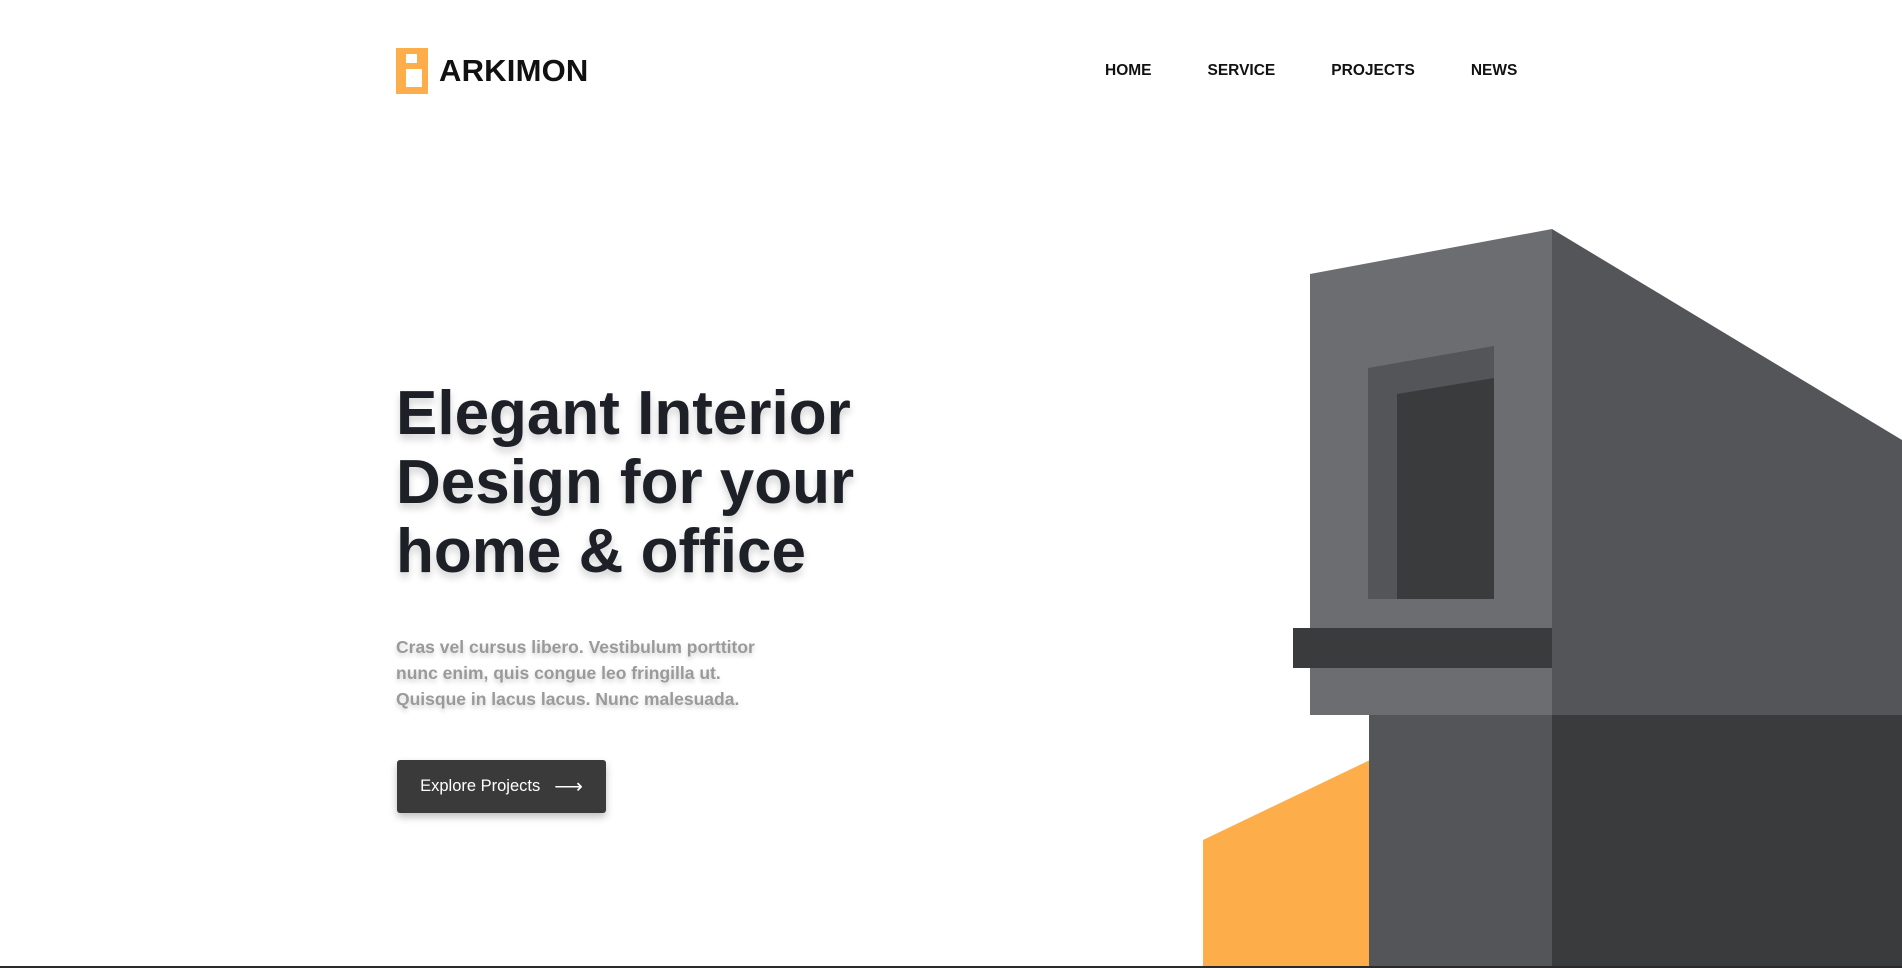  I want to click on window-frame, so click(1431, 472).